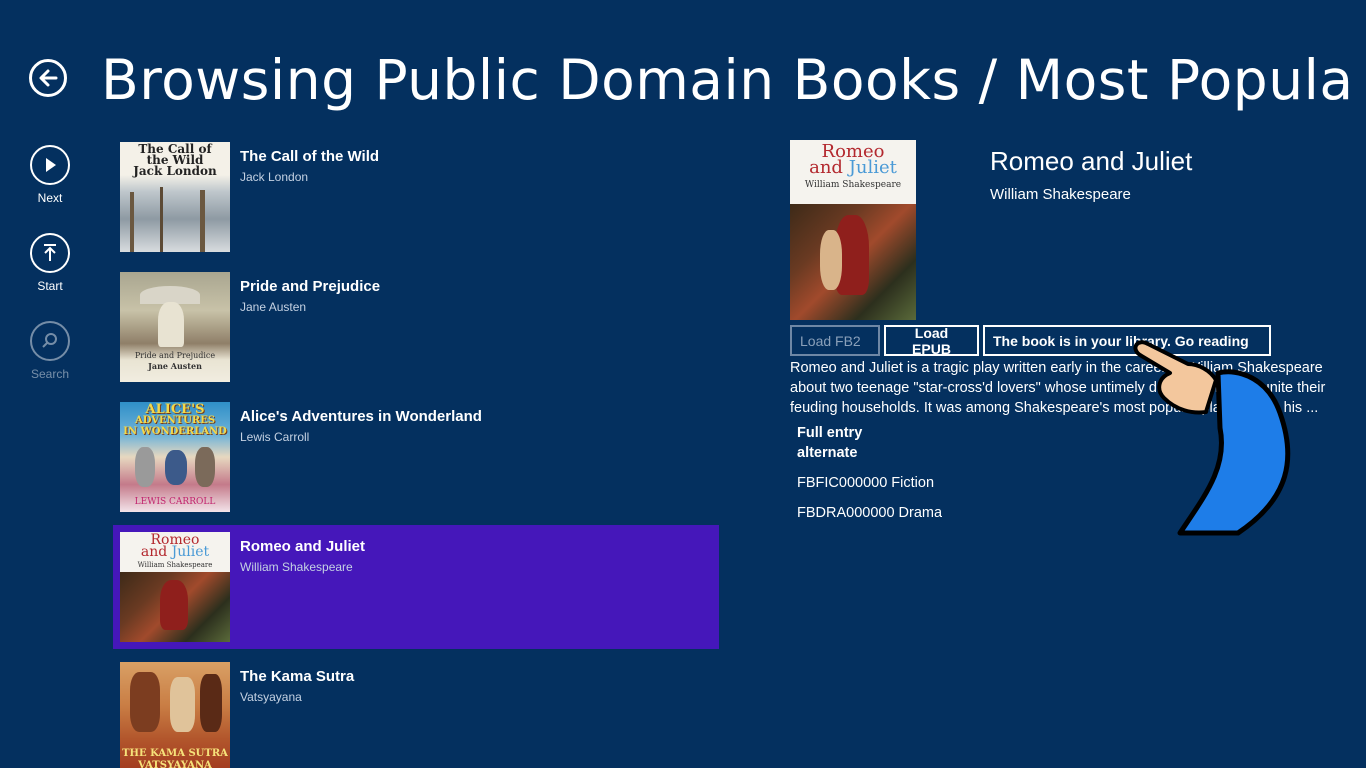 The image size is (1366, 768). Describe the element at coordinates (296, 567) in the screenshot. I see `book-author: William Shakespeare` at that location.